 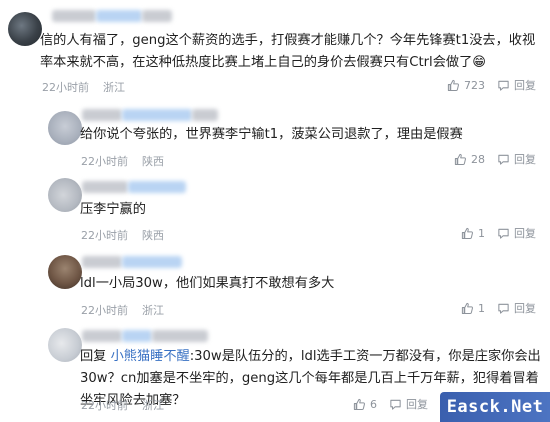 What do you see at coordinates (478, 159) in the screenshot?
I see `like-count: 28` at bounding box center [478, 159].